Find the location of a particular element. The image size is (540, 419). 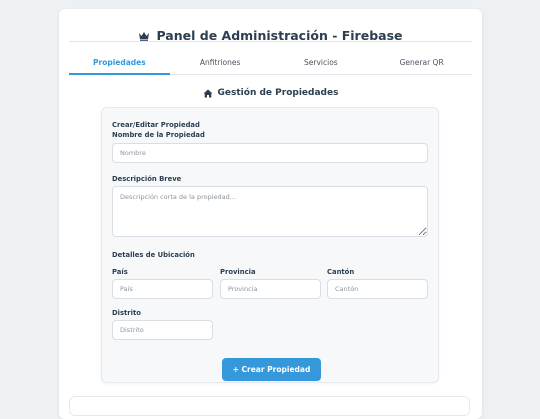

name-label: Nombre de la Propiedad is located at coordinates (158, 135).